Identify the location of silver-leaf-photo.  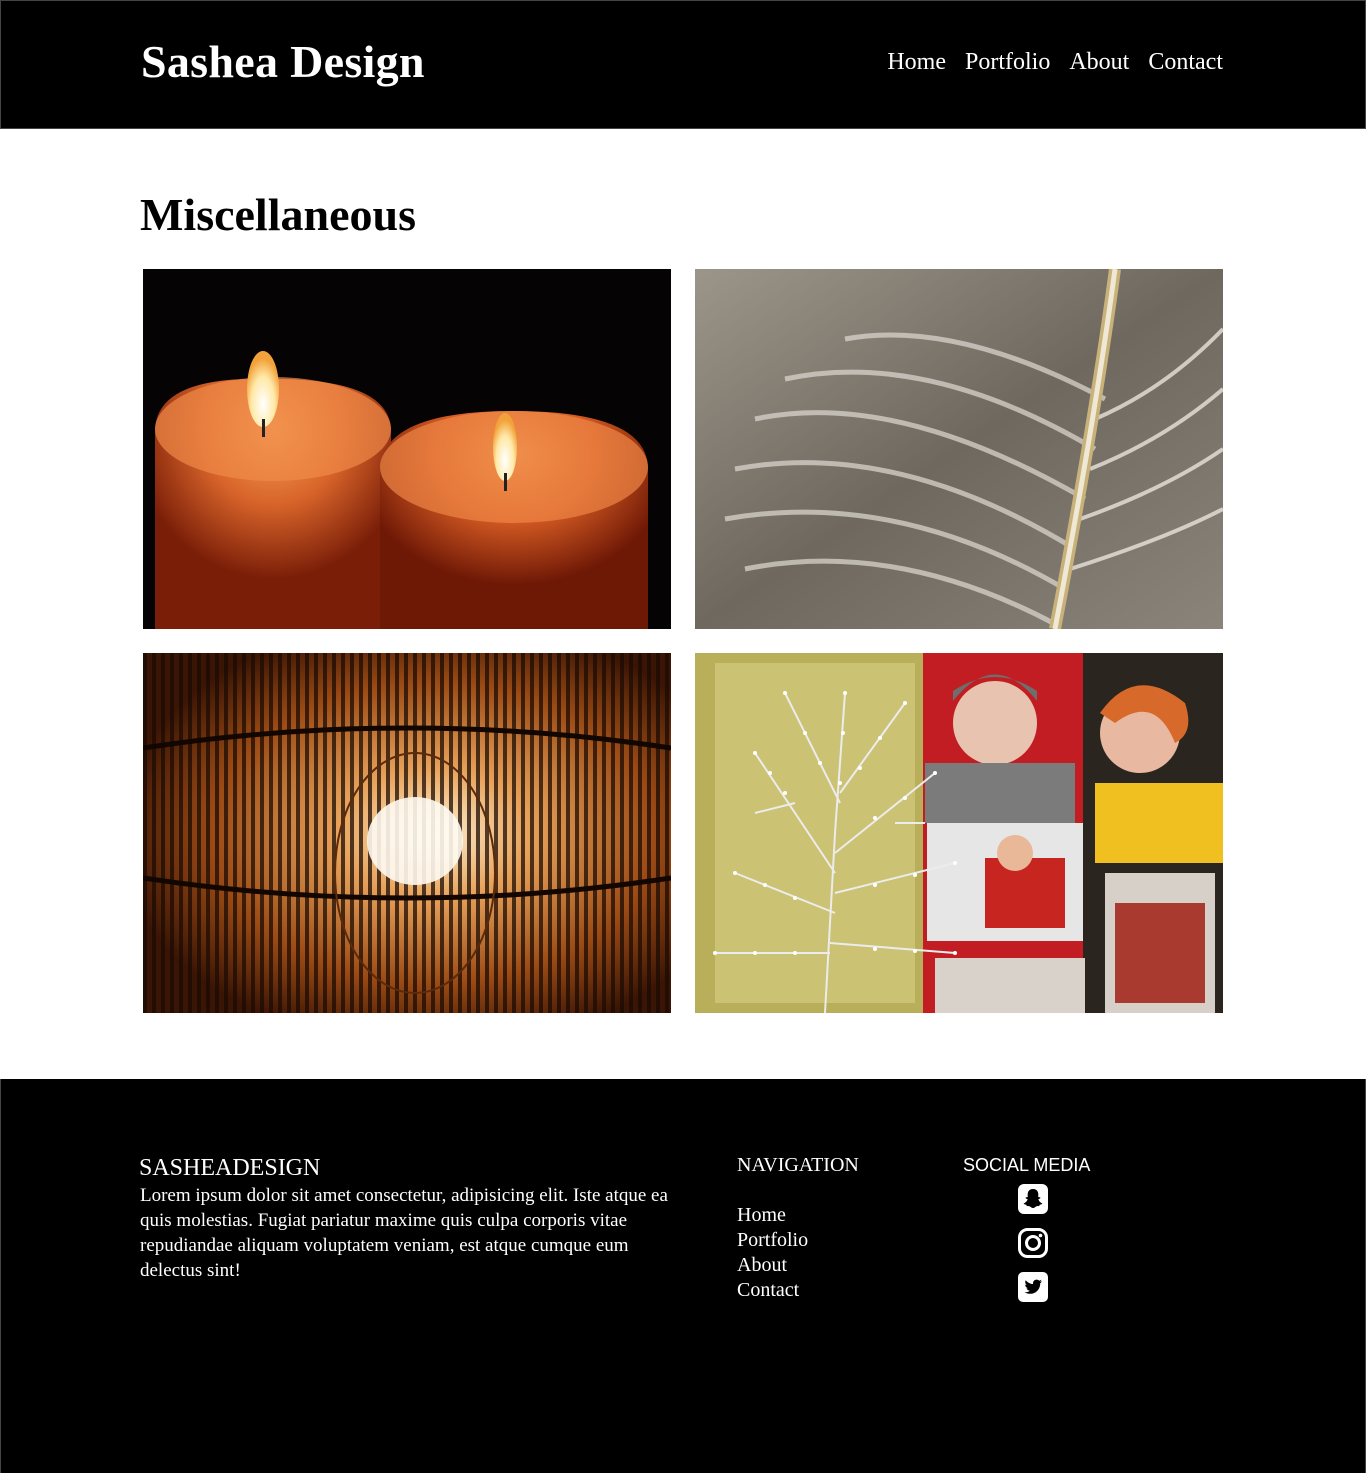
(959, 449).